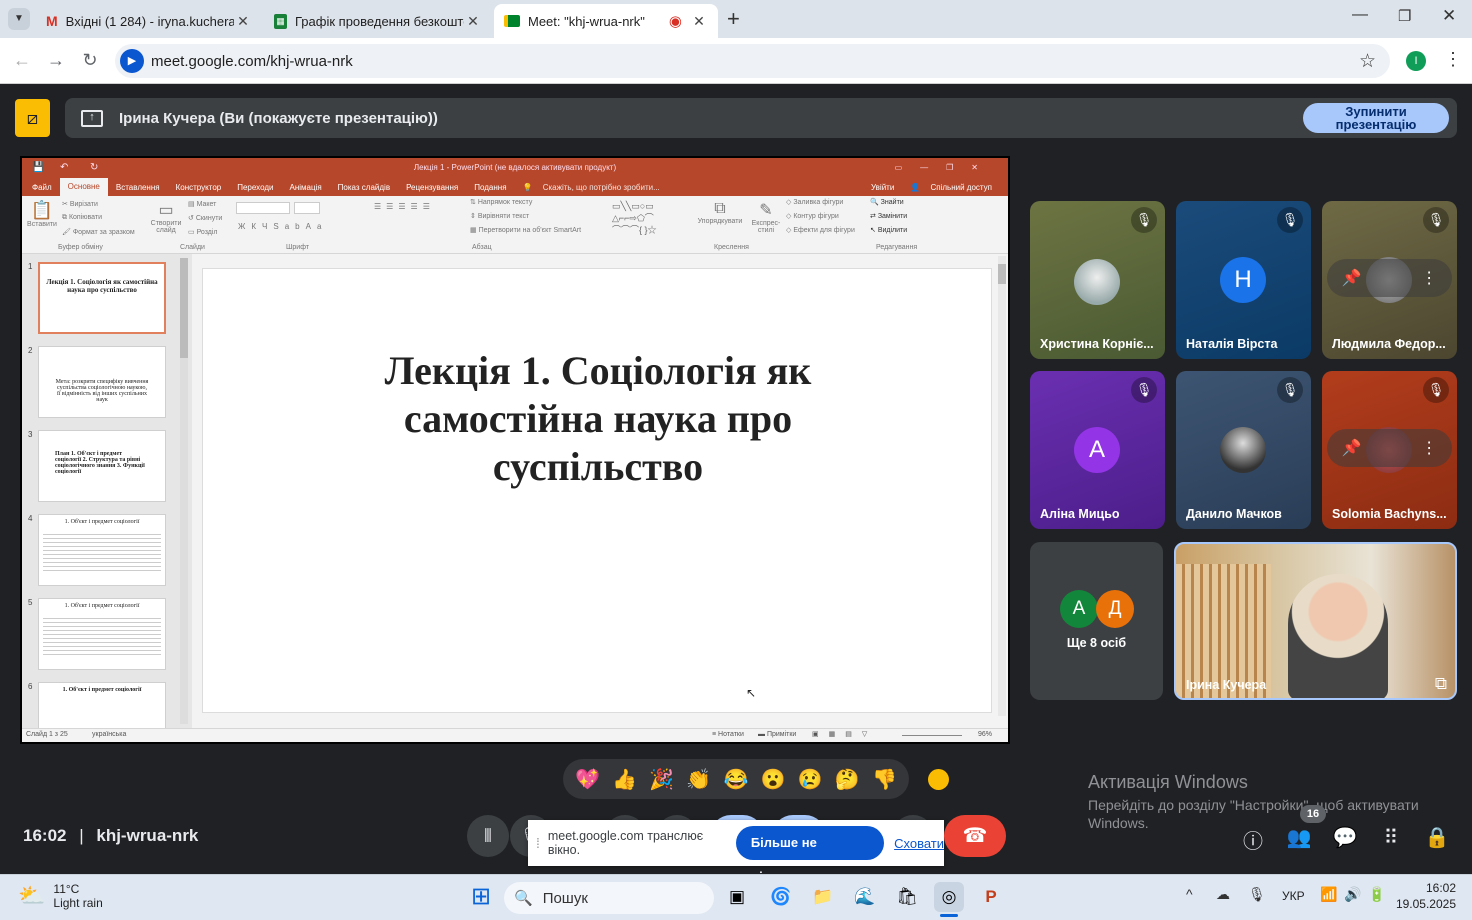  I want to click on ppt-align-text: ⇕ Вирівняти текст, so click(499, 216).